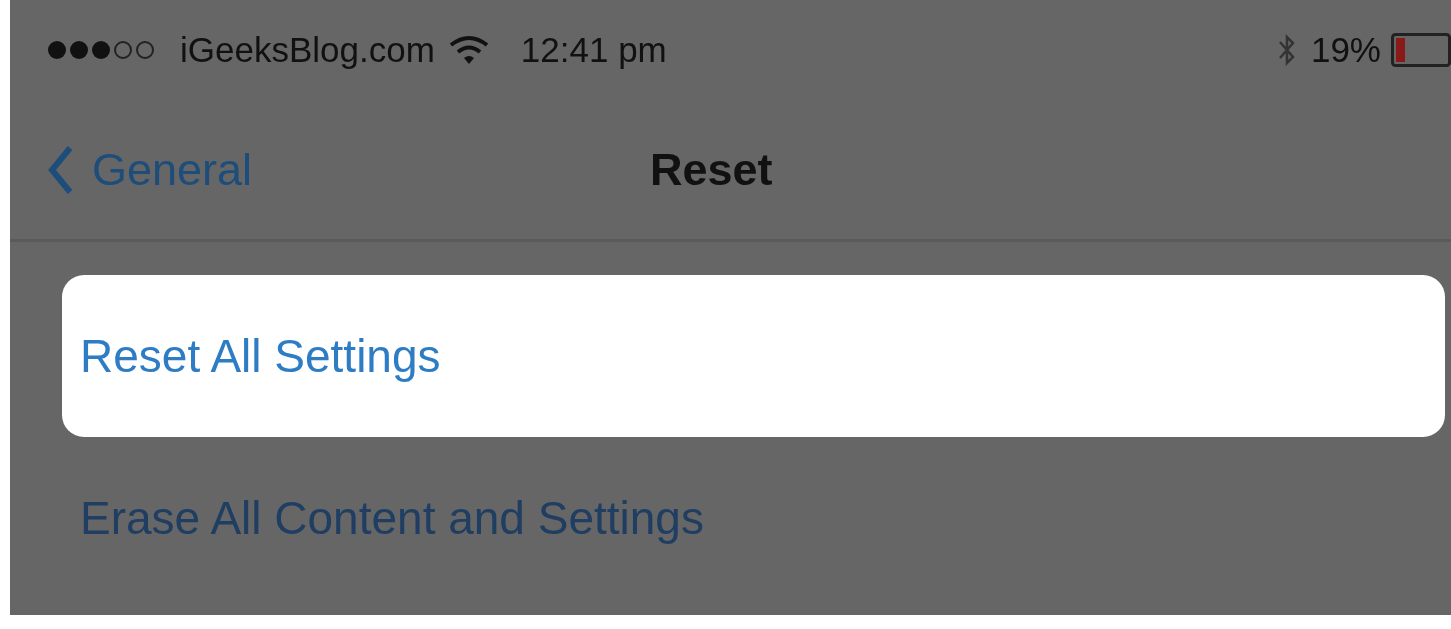 The width and height of the screenshot is (1451, 629). Describe the element at coordinates (1345, 50) in the screenshot. I see `battery-percent: 19%` at that location.